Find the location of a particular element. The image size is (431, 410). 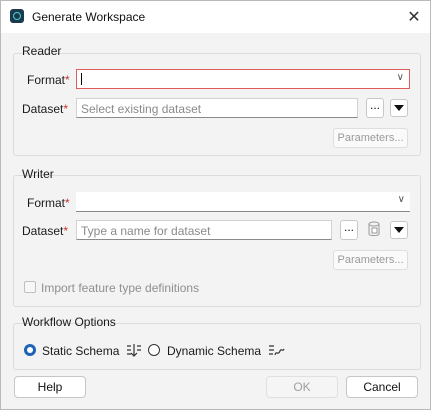

reader-dataset-input: Select existing dataset is located at coordinates (217, 108).